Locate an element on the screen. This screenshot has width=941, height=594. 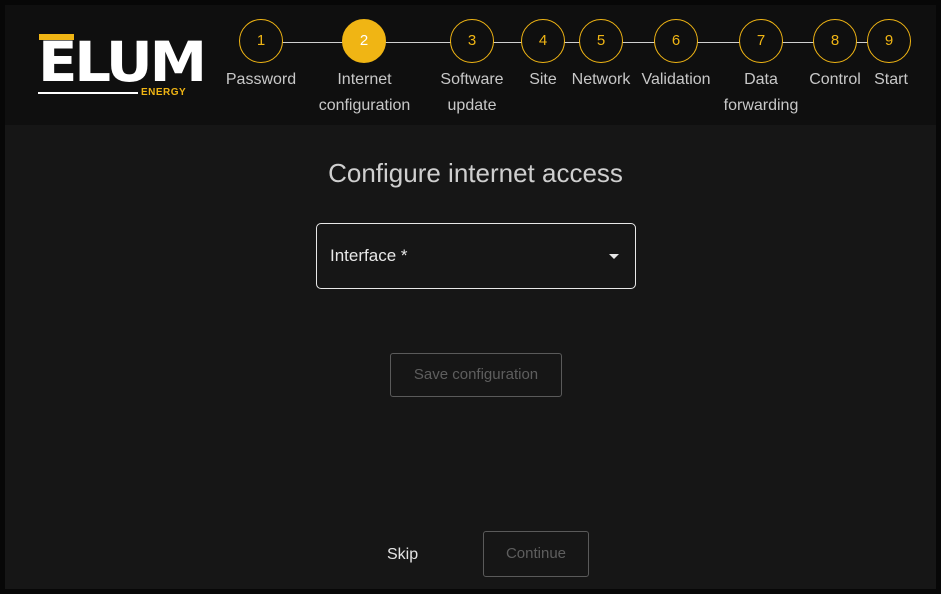
step-1-circle: 1 is located at coordinates (261, 41).